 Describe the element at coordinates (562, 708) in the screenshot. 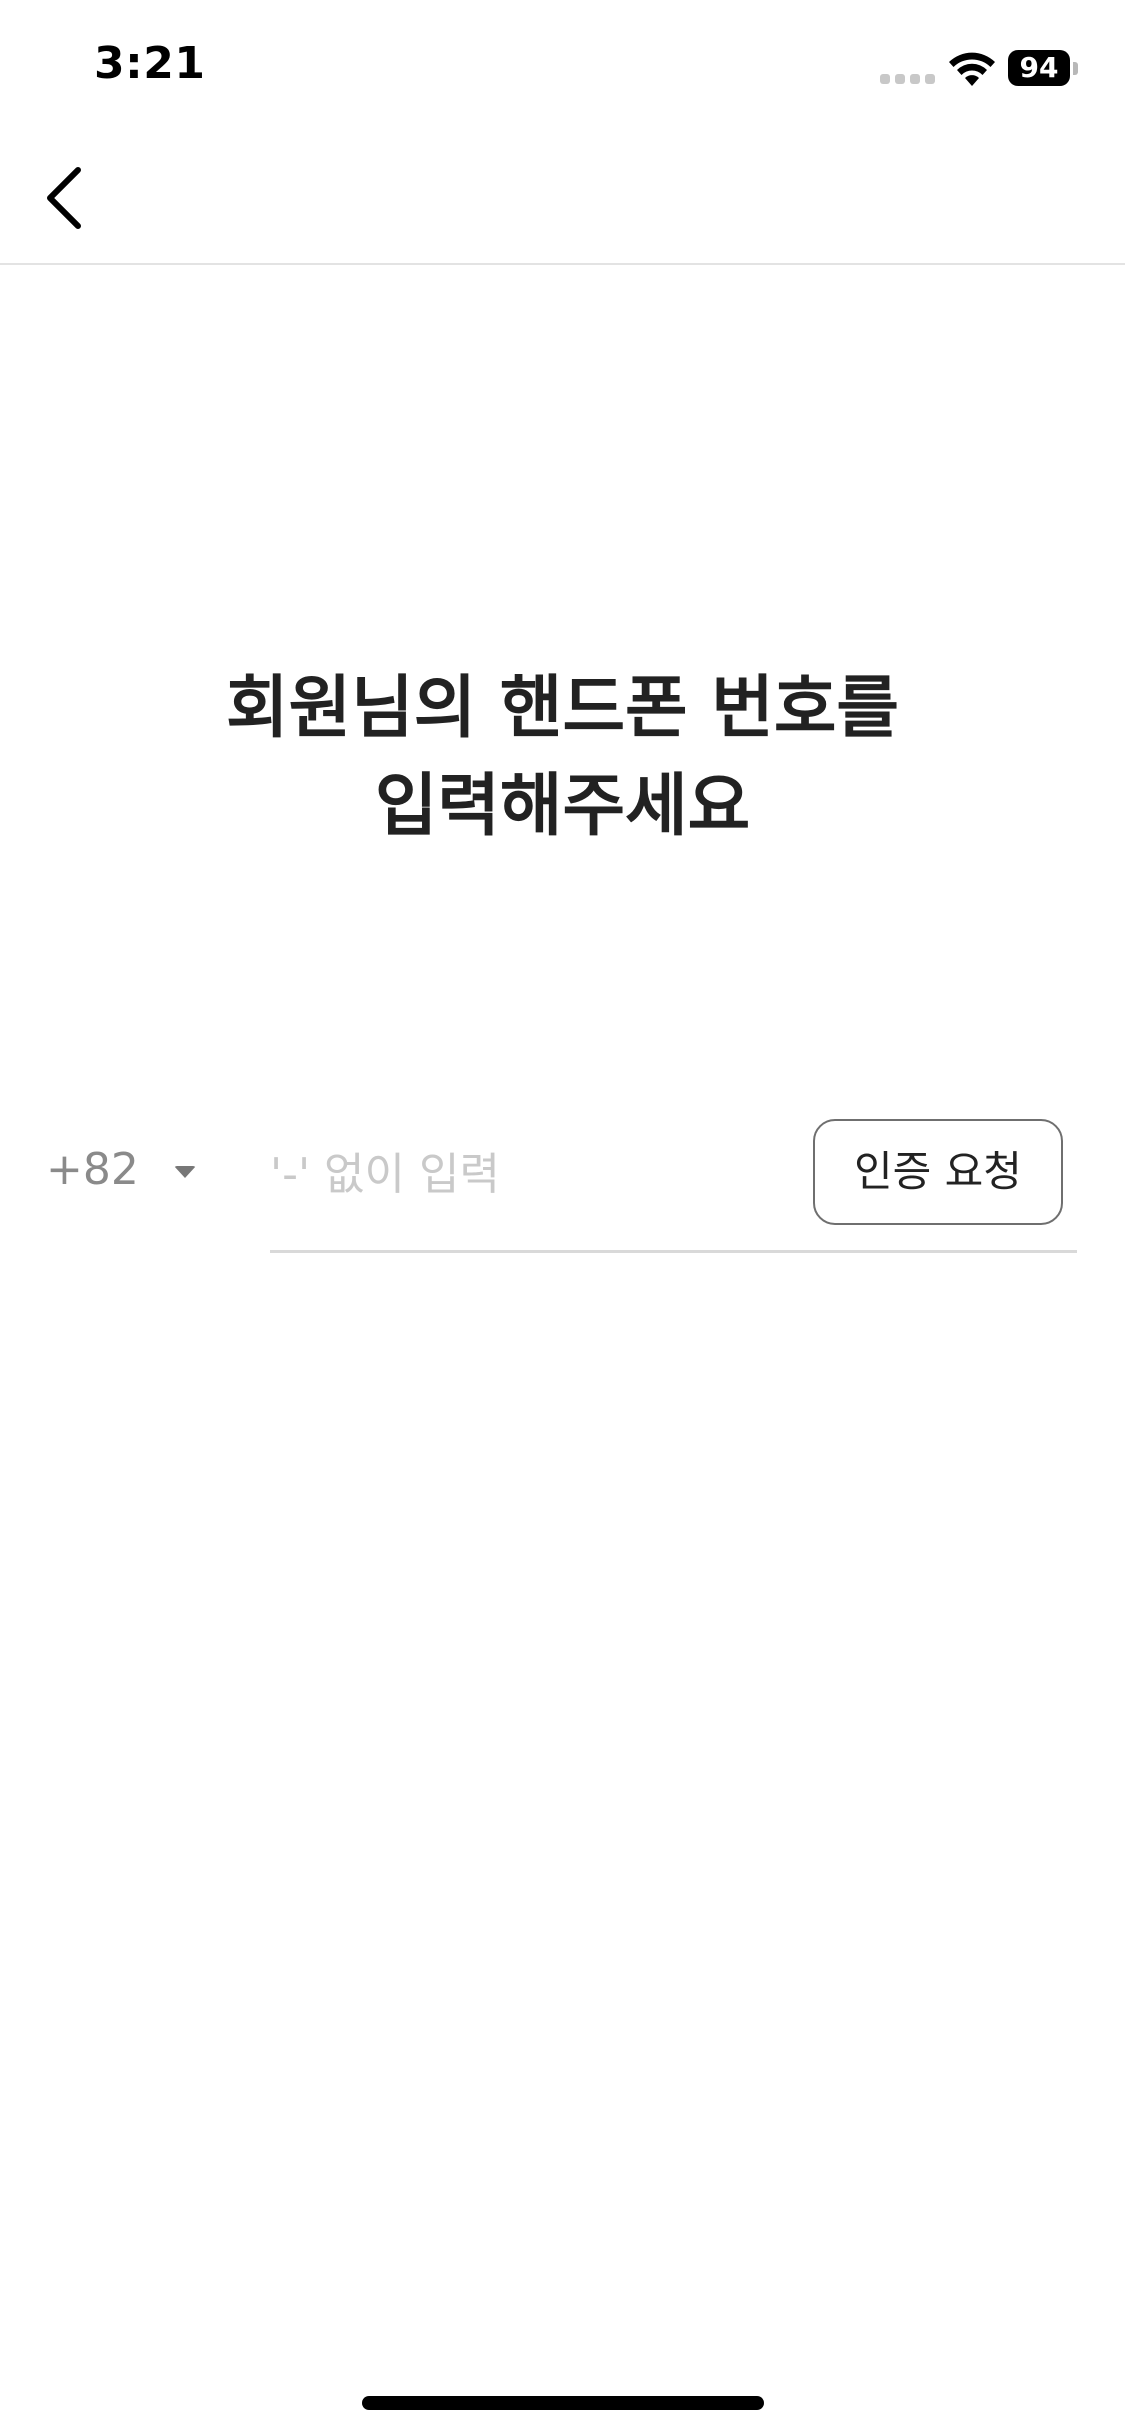

I see `page-title-line-1: 회원님의 핸드폰 번호를` at that location.